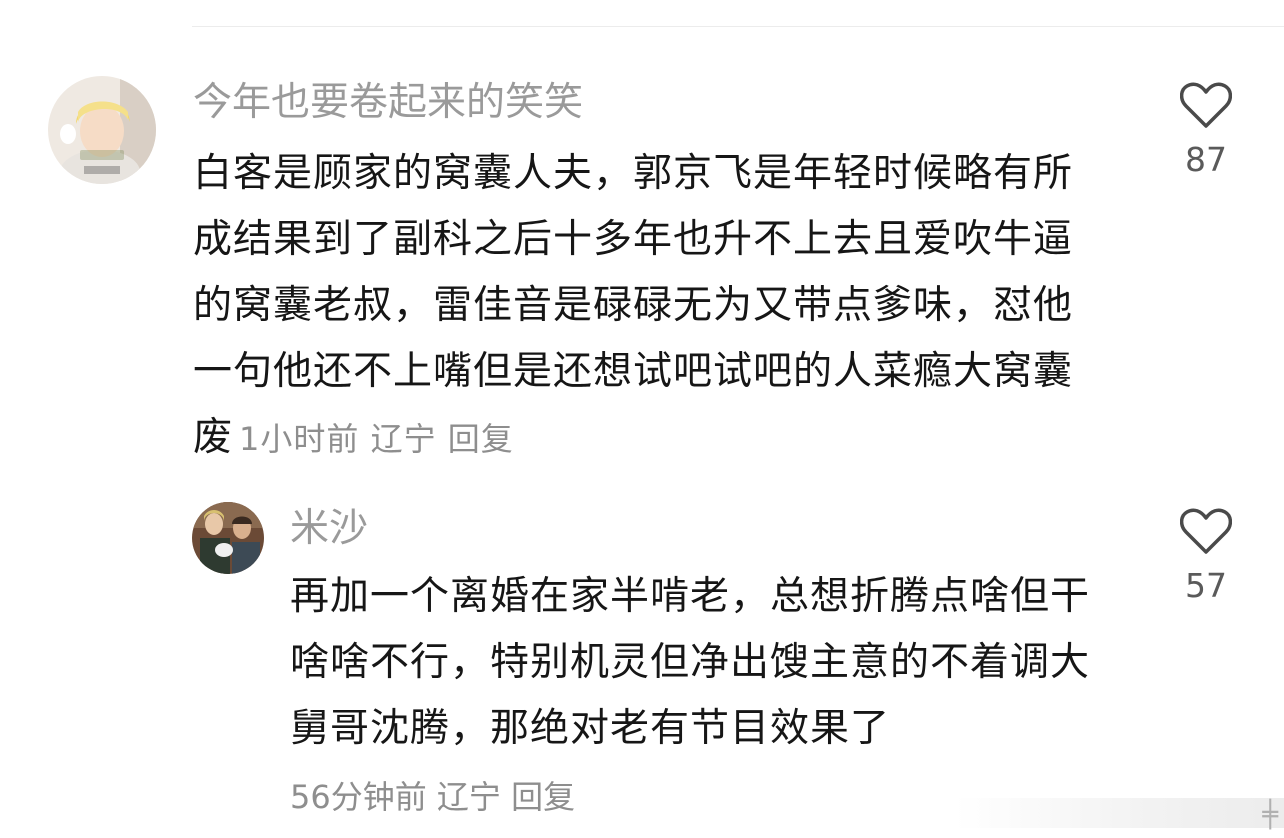  I want to click on avatar-photo-people-icon, so click(228, 538).